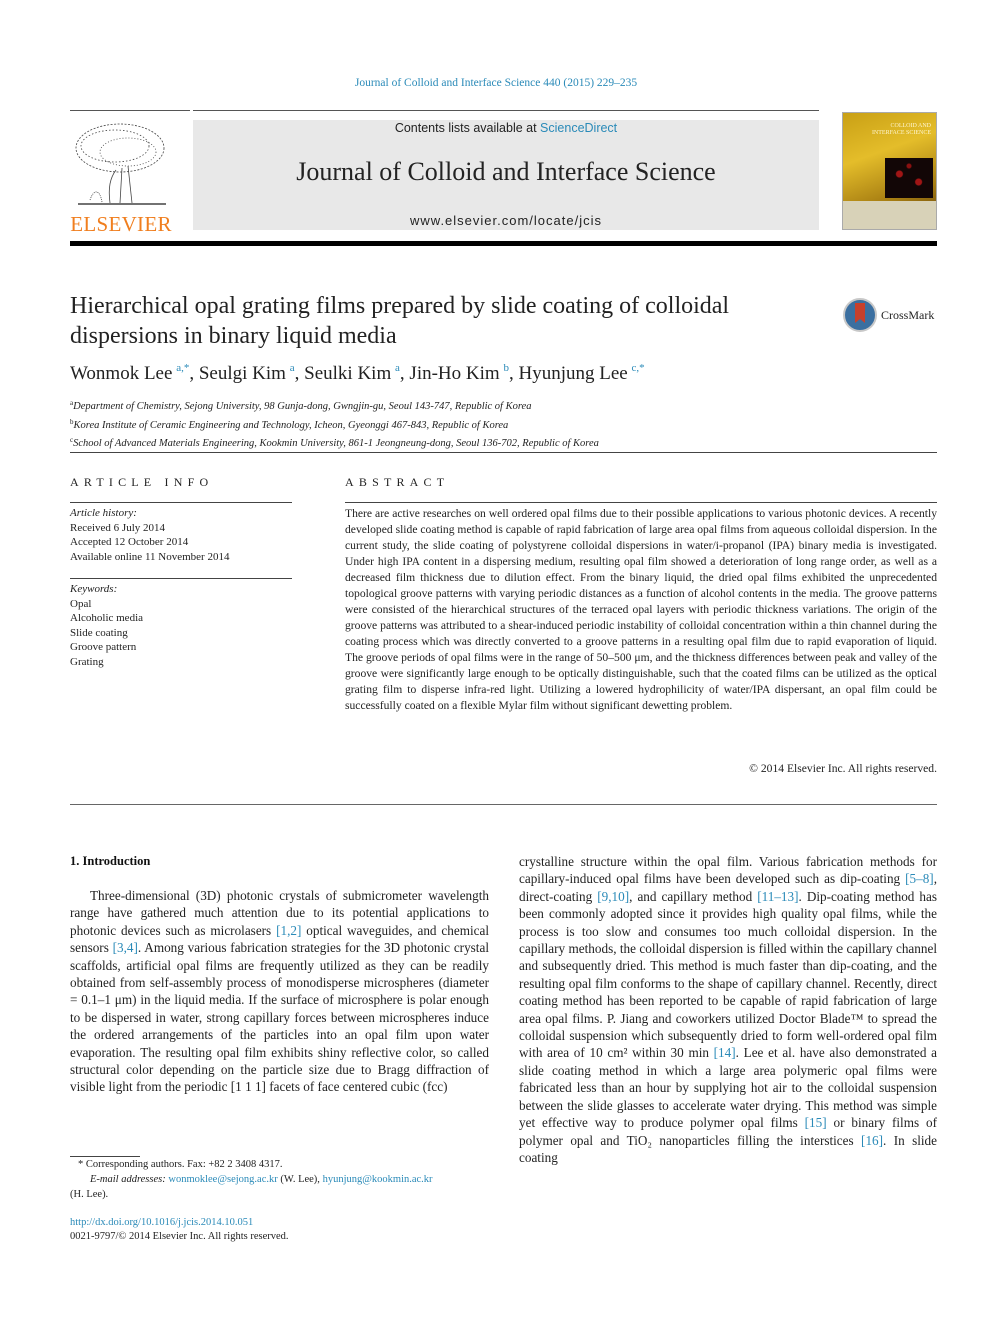 This screenshot has height=1323, width=992. What do you see at coordinates (125, 947) in the screenshot?
I see `reference-link: [3,4]` at bounding box center [125, 947].